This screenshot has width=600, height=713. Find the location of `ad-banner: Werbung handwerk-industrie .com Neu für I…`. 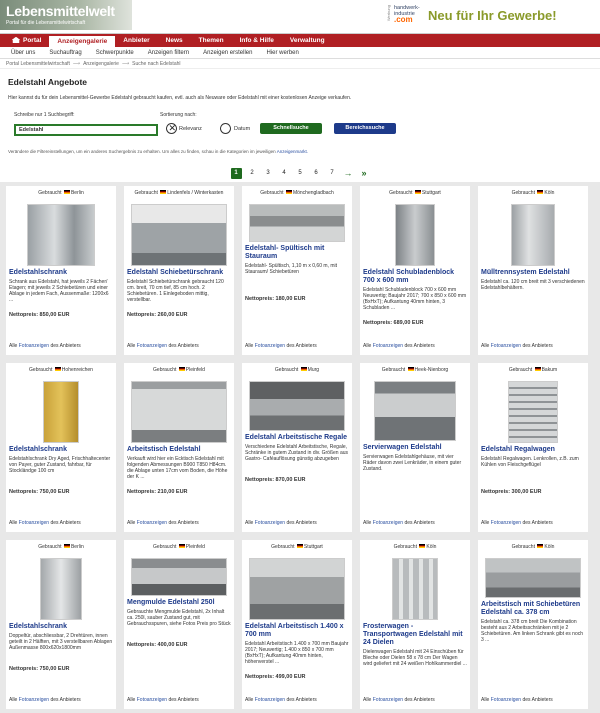

ad-banner: Werbung handwerk-industrie .com Neu für I… is located at coordinates (492, 16).